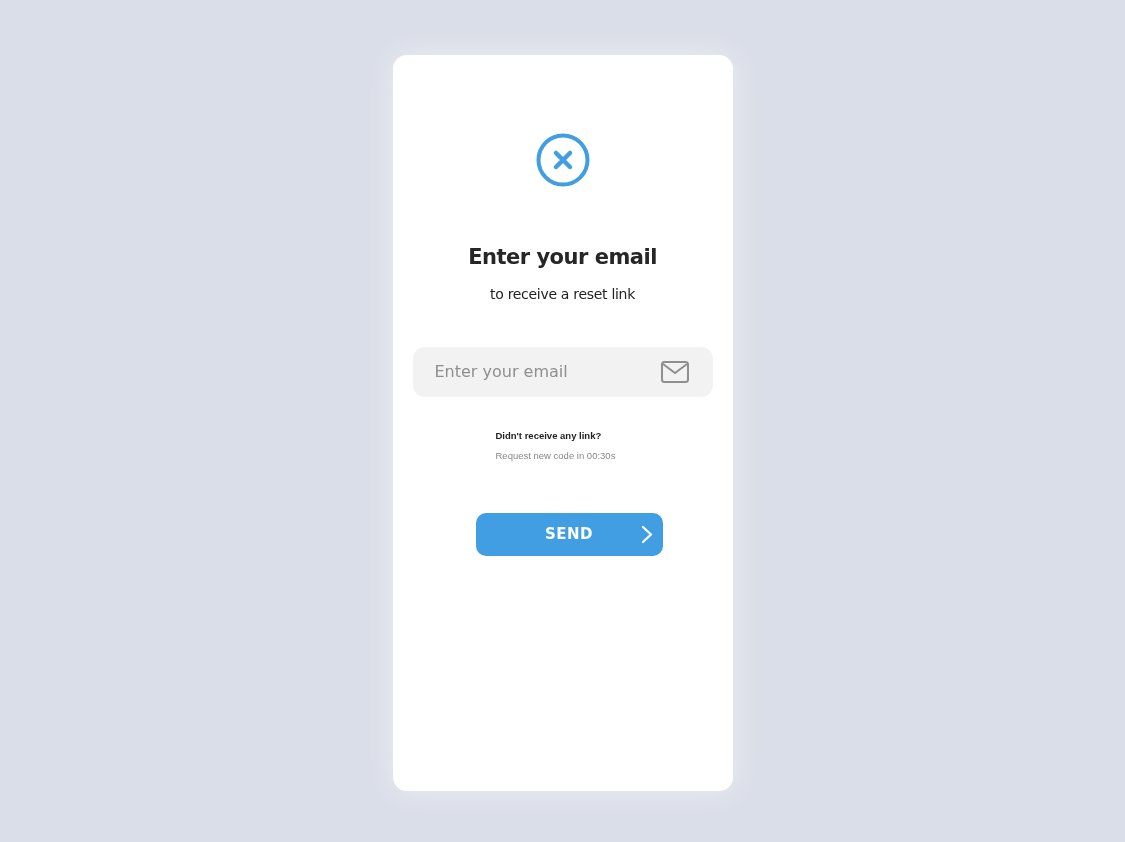 The width and height of the screenshot is (1125, 842). Describe the element at coordinates (562, 294) in the screenshot. I see `subheading: to receive a reset link` at that location.